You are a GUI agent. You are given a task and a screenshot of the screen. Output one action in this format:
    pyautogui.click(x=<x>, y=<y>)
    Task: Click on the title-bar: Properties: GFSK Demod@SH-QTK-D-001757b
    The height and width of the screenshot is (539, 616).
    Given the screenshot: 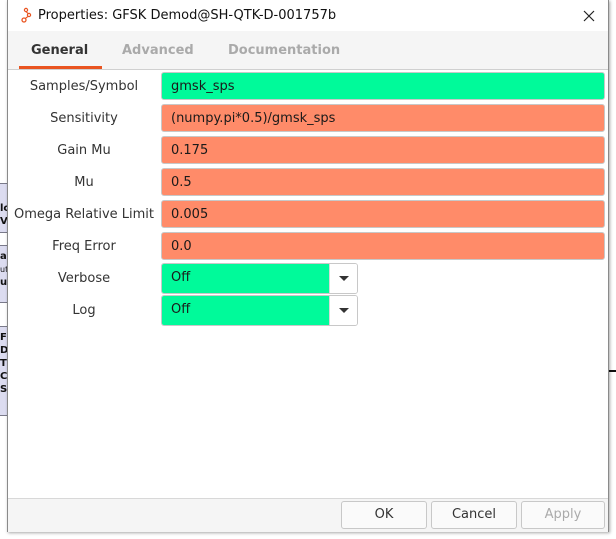 What is the action you would take?
    pyautogui.click(x=308, y=15)
    